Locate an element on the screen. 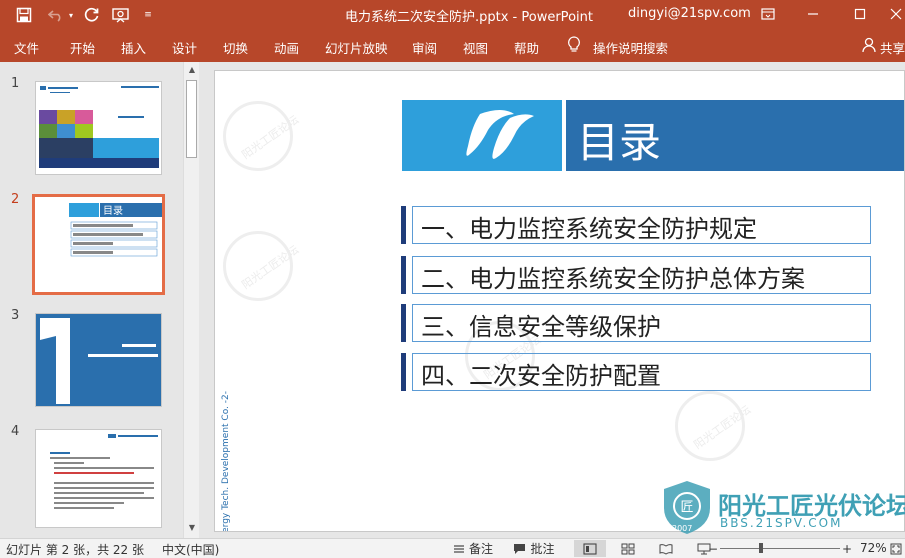 The height and width of the screenshot is (558, 905). tab-slideshow: 幻灯片放映 is located at coordinates (356, 47).